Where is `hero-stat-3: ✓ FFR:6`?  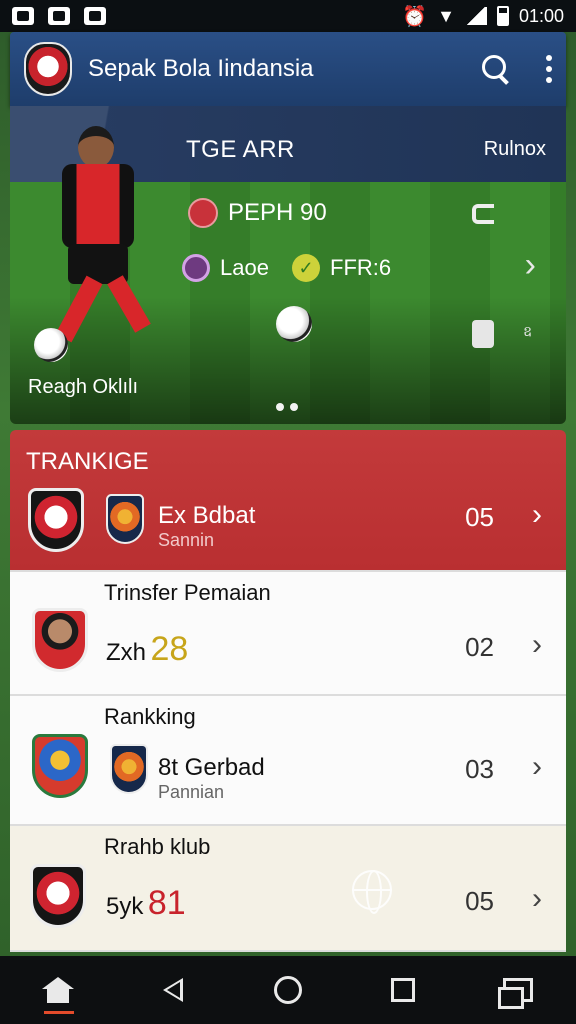
hero-stat-3: ✓ FFR:6 is located at coordinates (341, 268).